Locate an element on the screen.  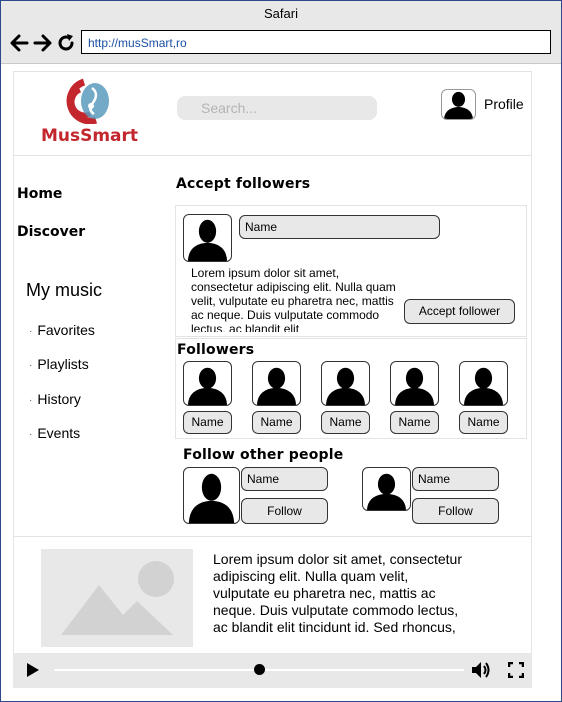
brand-name: MusSmart is located at coordinates (89, 136).